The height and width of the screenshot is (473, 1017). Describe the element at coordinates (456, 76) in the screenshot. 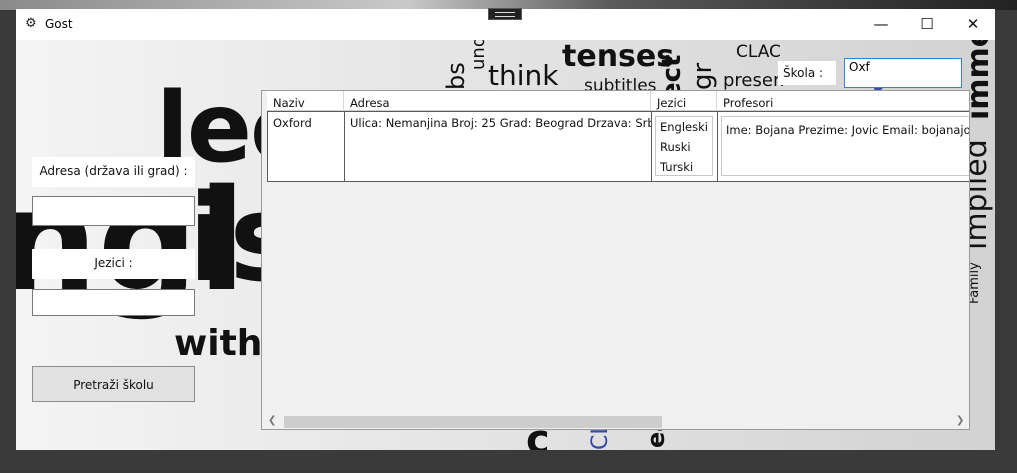

I see `wc-word: bs` at that location.